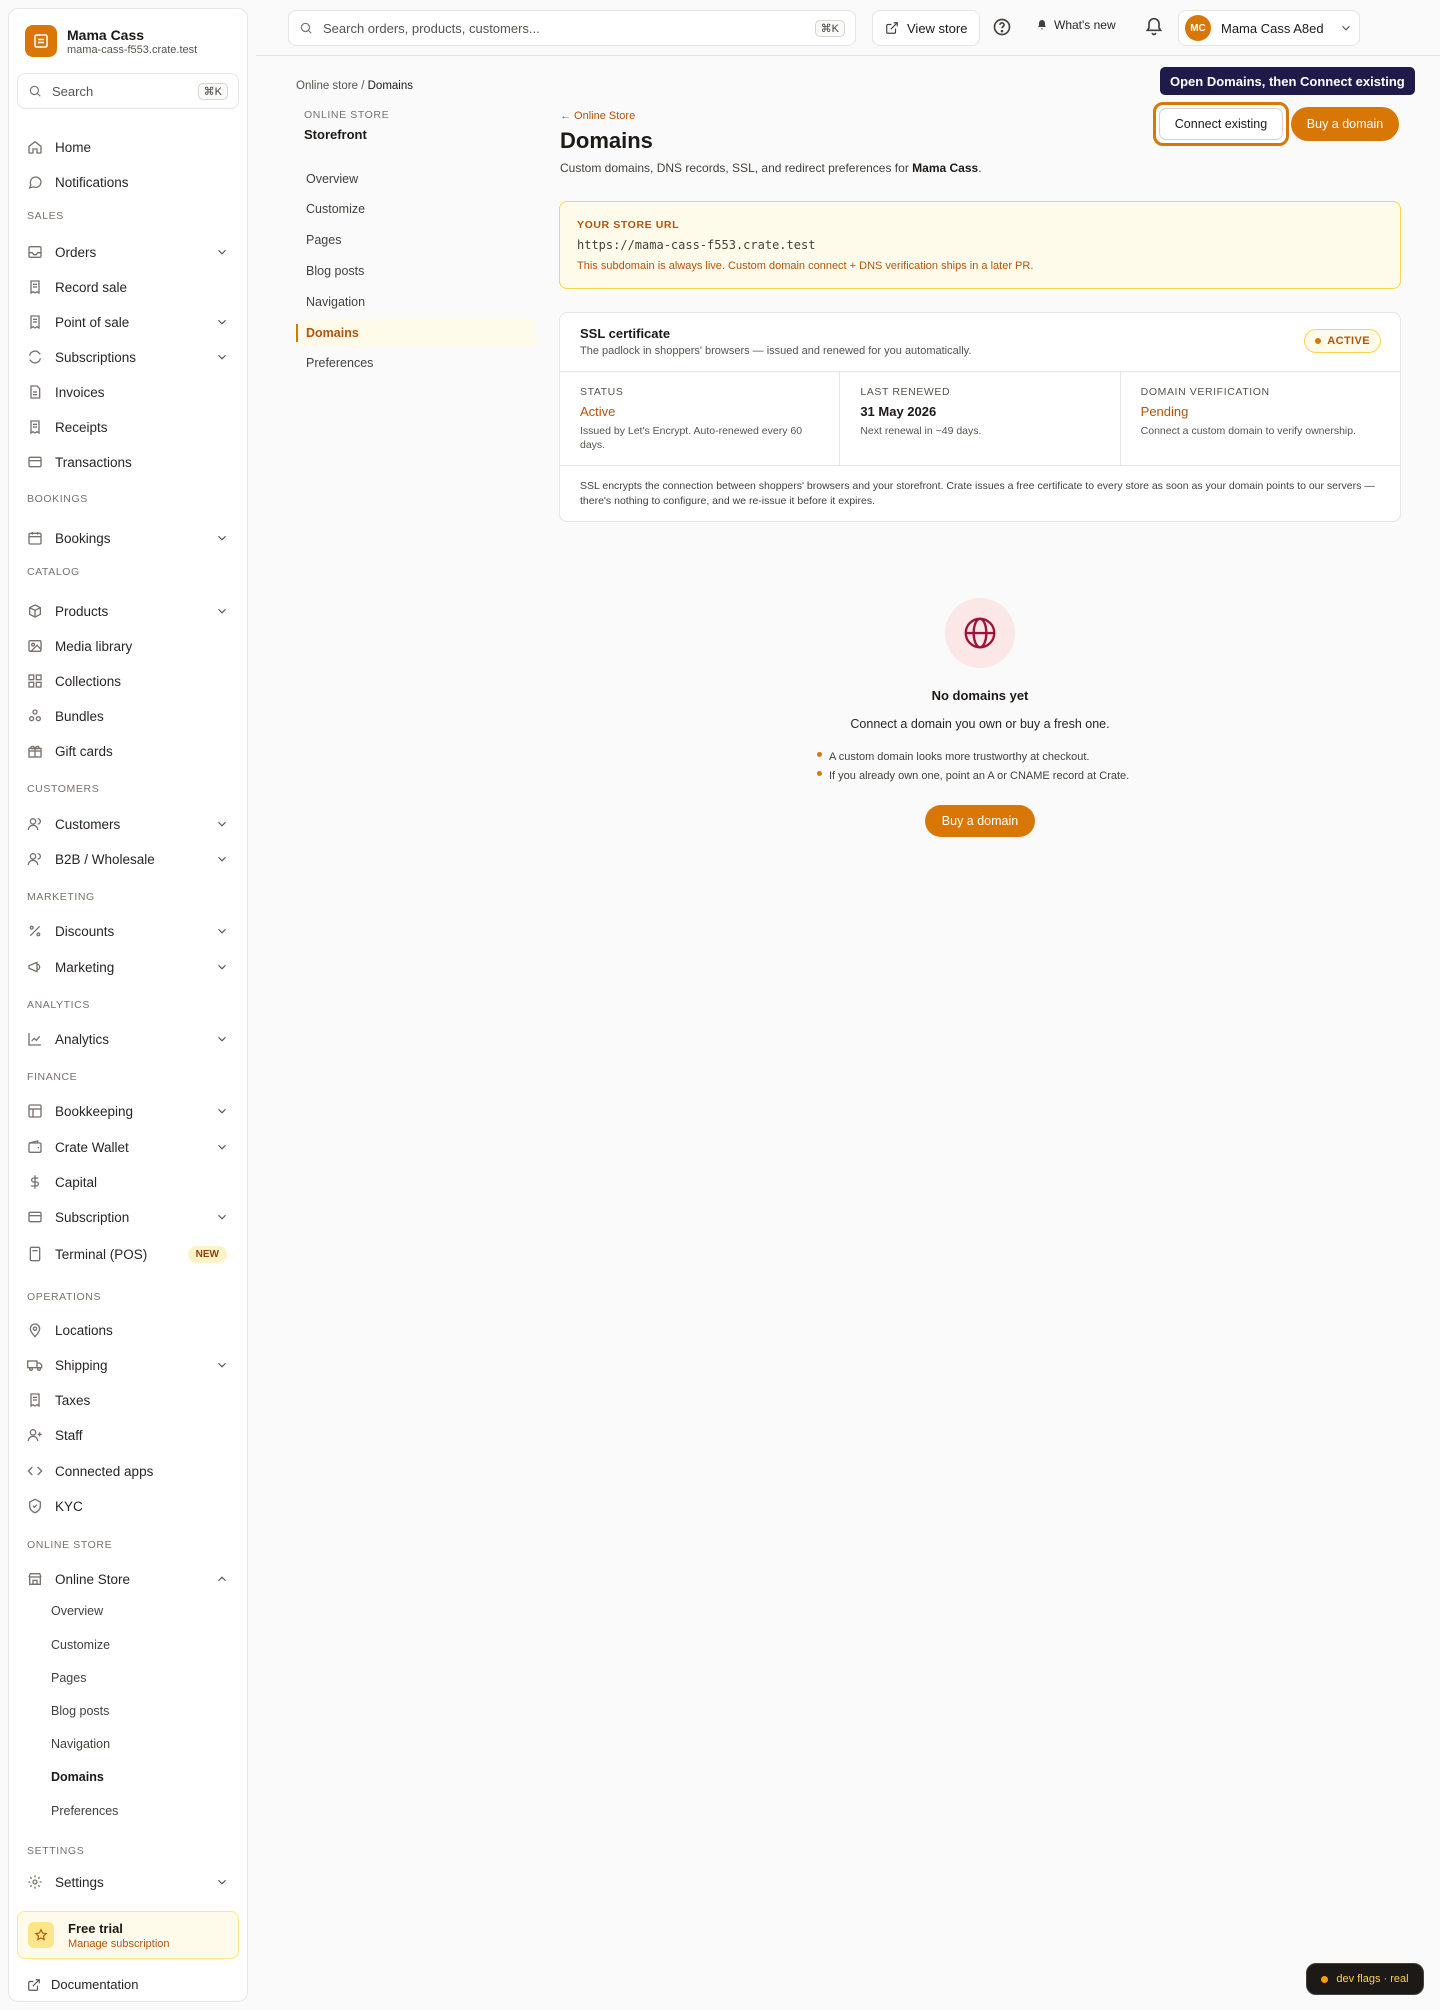 This screenshot has height=2010, width=1440. Describe the element at coordinates (53, 572) in the screenshot. I see `section-heading-catalog: CATALOG` at that location.